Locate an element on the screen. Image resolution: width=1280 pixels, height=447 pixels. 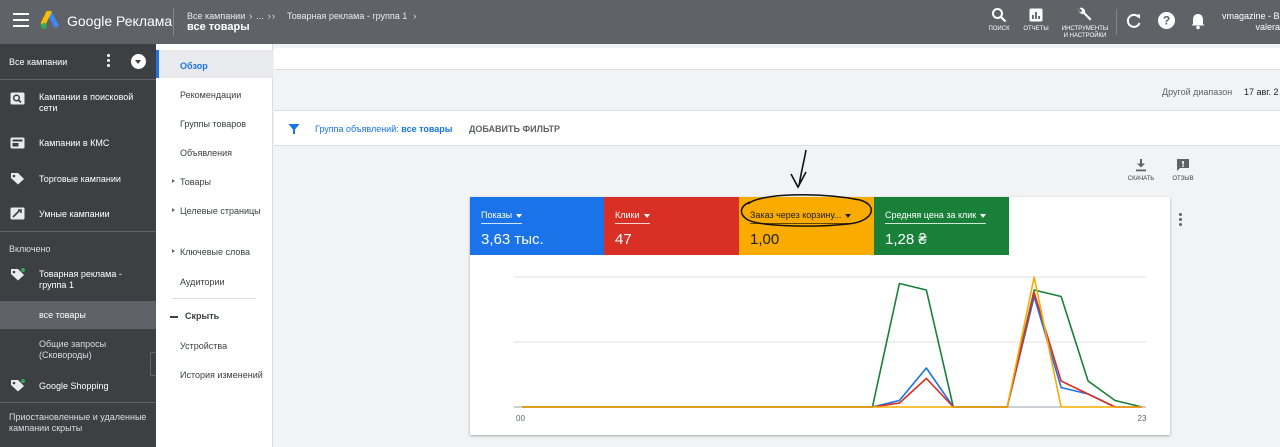
collapse-dash-icon is located at coordinates (174, 316).